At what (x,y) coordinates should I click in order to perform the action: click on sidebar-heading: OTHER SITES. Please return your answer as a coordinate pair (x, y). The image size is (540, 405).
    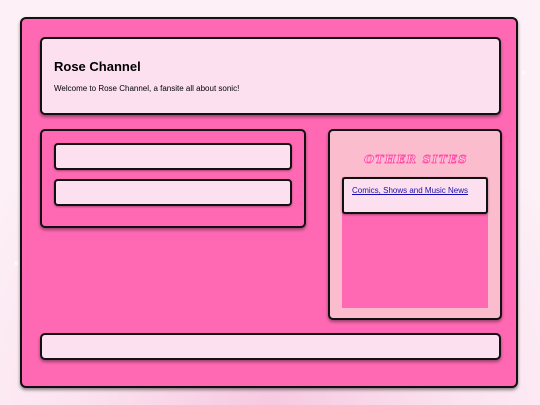
    Looking at the image, I should click on (416, 160).